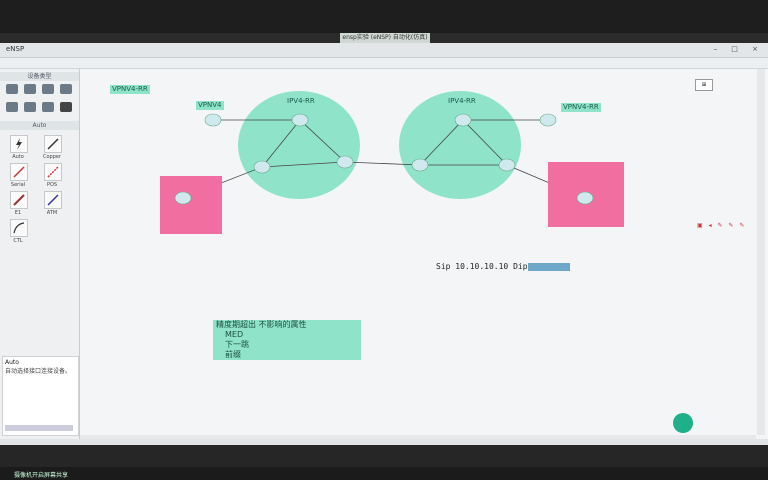 The width and height of the screenshot is (768, 480). Describe the element at coordinates (683, 423) in the screenshot. I see `floating-action-button` at that location.